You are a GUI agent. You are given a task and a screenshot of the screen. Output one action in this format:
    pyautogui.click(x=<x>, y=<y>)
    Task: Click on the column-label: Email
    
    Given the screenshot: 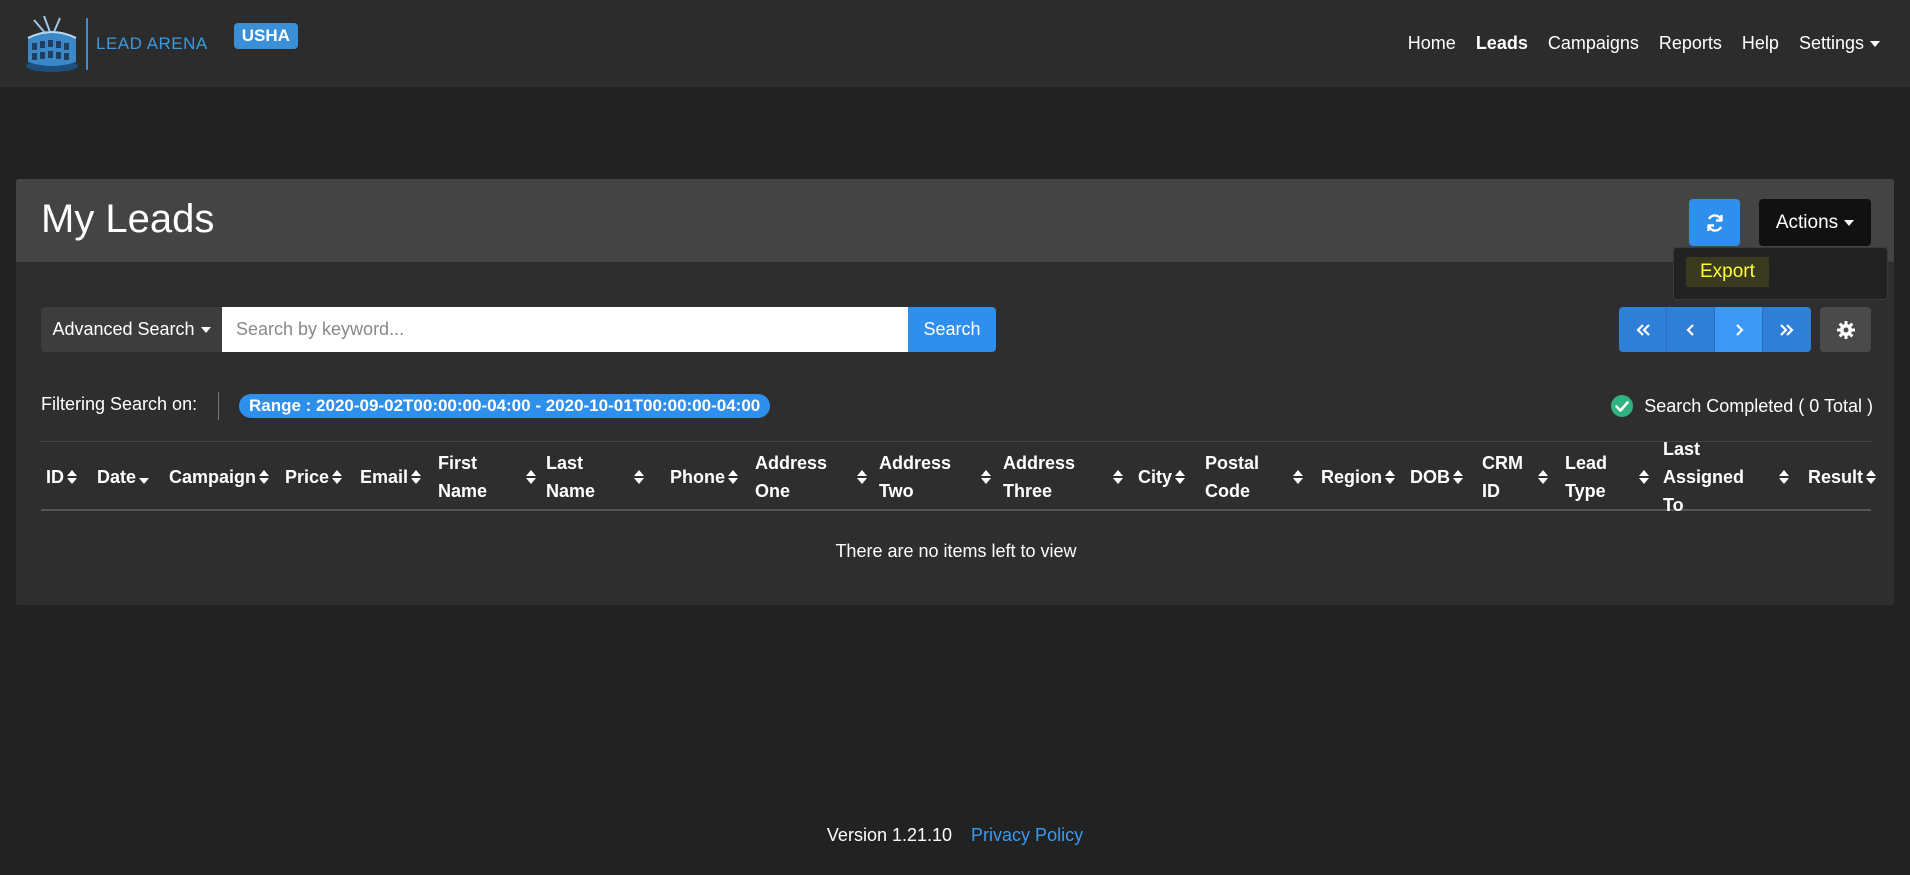 What is the action you would take?
    pyautogui.click(x=384, y=477)
    